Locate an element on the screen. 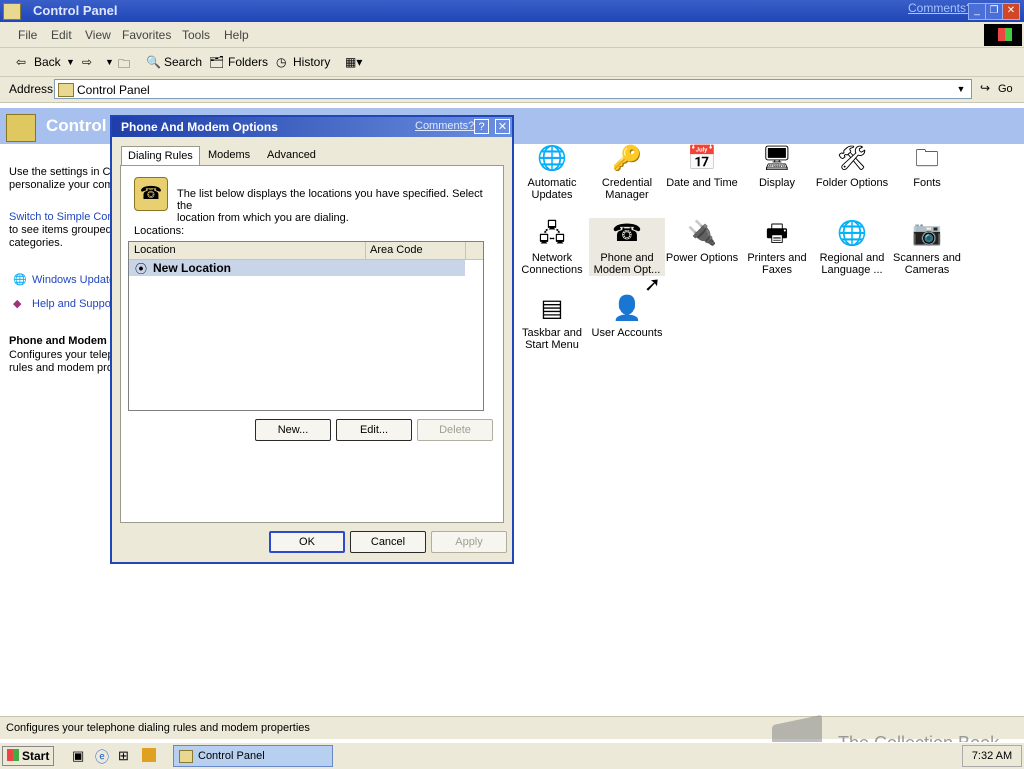  menu-favorites: Favorites is located at coordinates (146, 35).